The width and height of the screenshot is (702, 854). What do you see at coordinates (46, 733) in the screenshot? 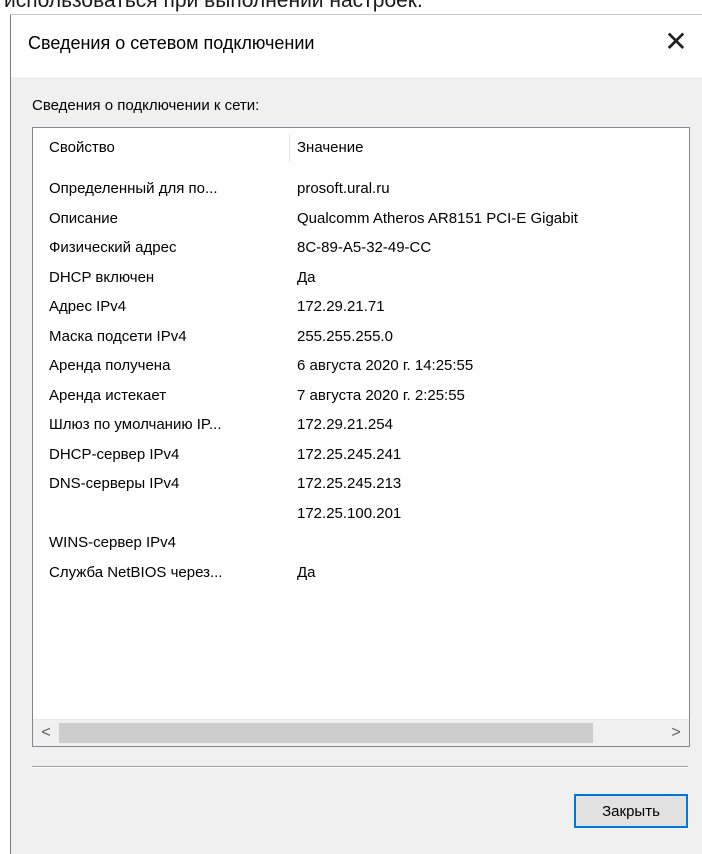
I see `scroll-left-button: <` at bounding box center [46, 733].